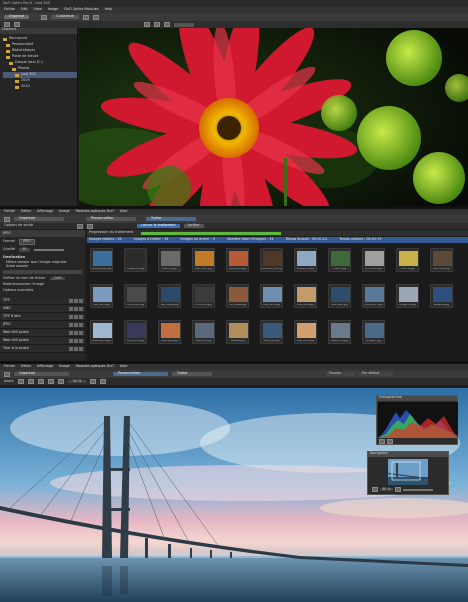 This screenshot has width=468, height=602. Describe the element at coordinates (441, 260) in the screenshot. I see `thumbnail: IMG 3042.jpg` at that location.